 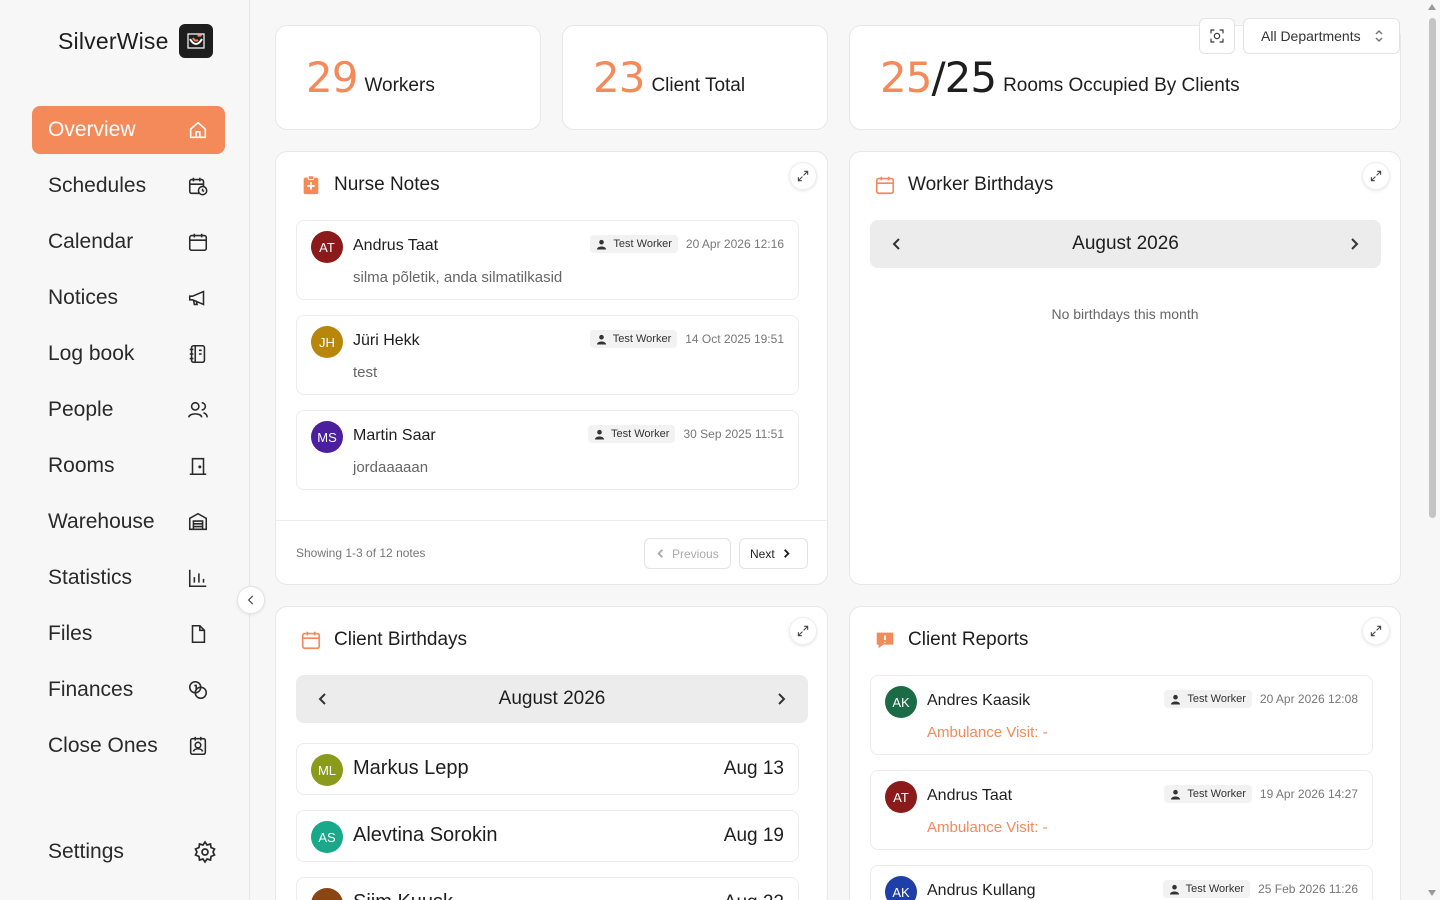 I want to click on expand-nurse-notes-button, so click(x=803, y=176).